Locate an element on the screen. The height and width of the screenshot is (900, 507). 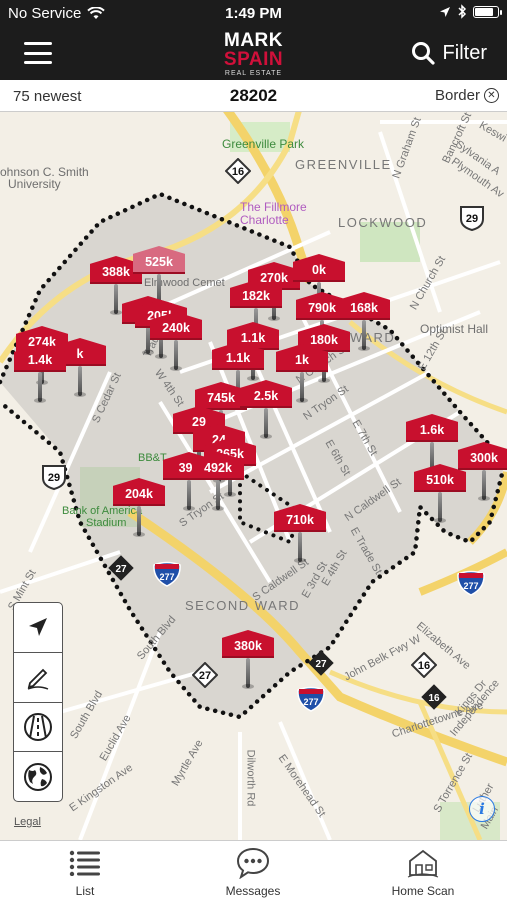
list-icon is located at coordinates (84, 863).